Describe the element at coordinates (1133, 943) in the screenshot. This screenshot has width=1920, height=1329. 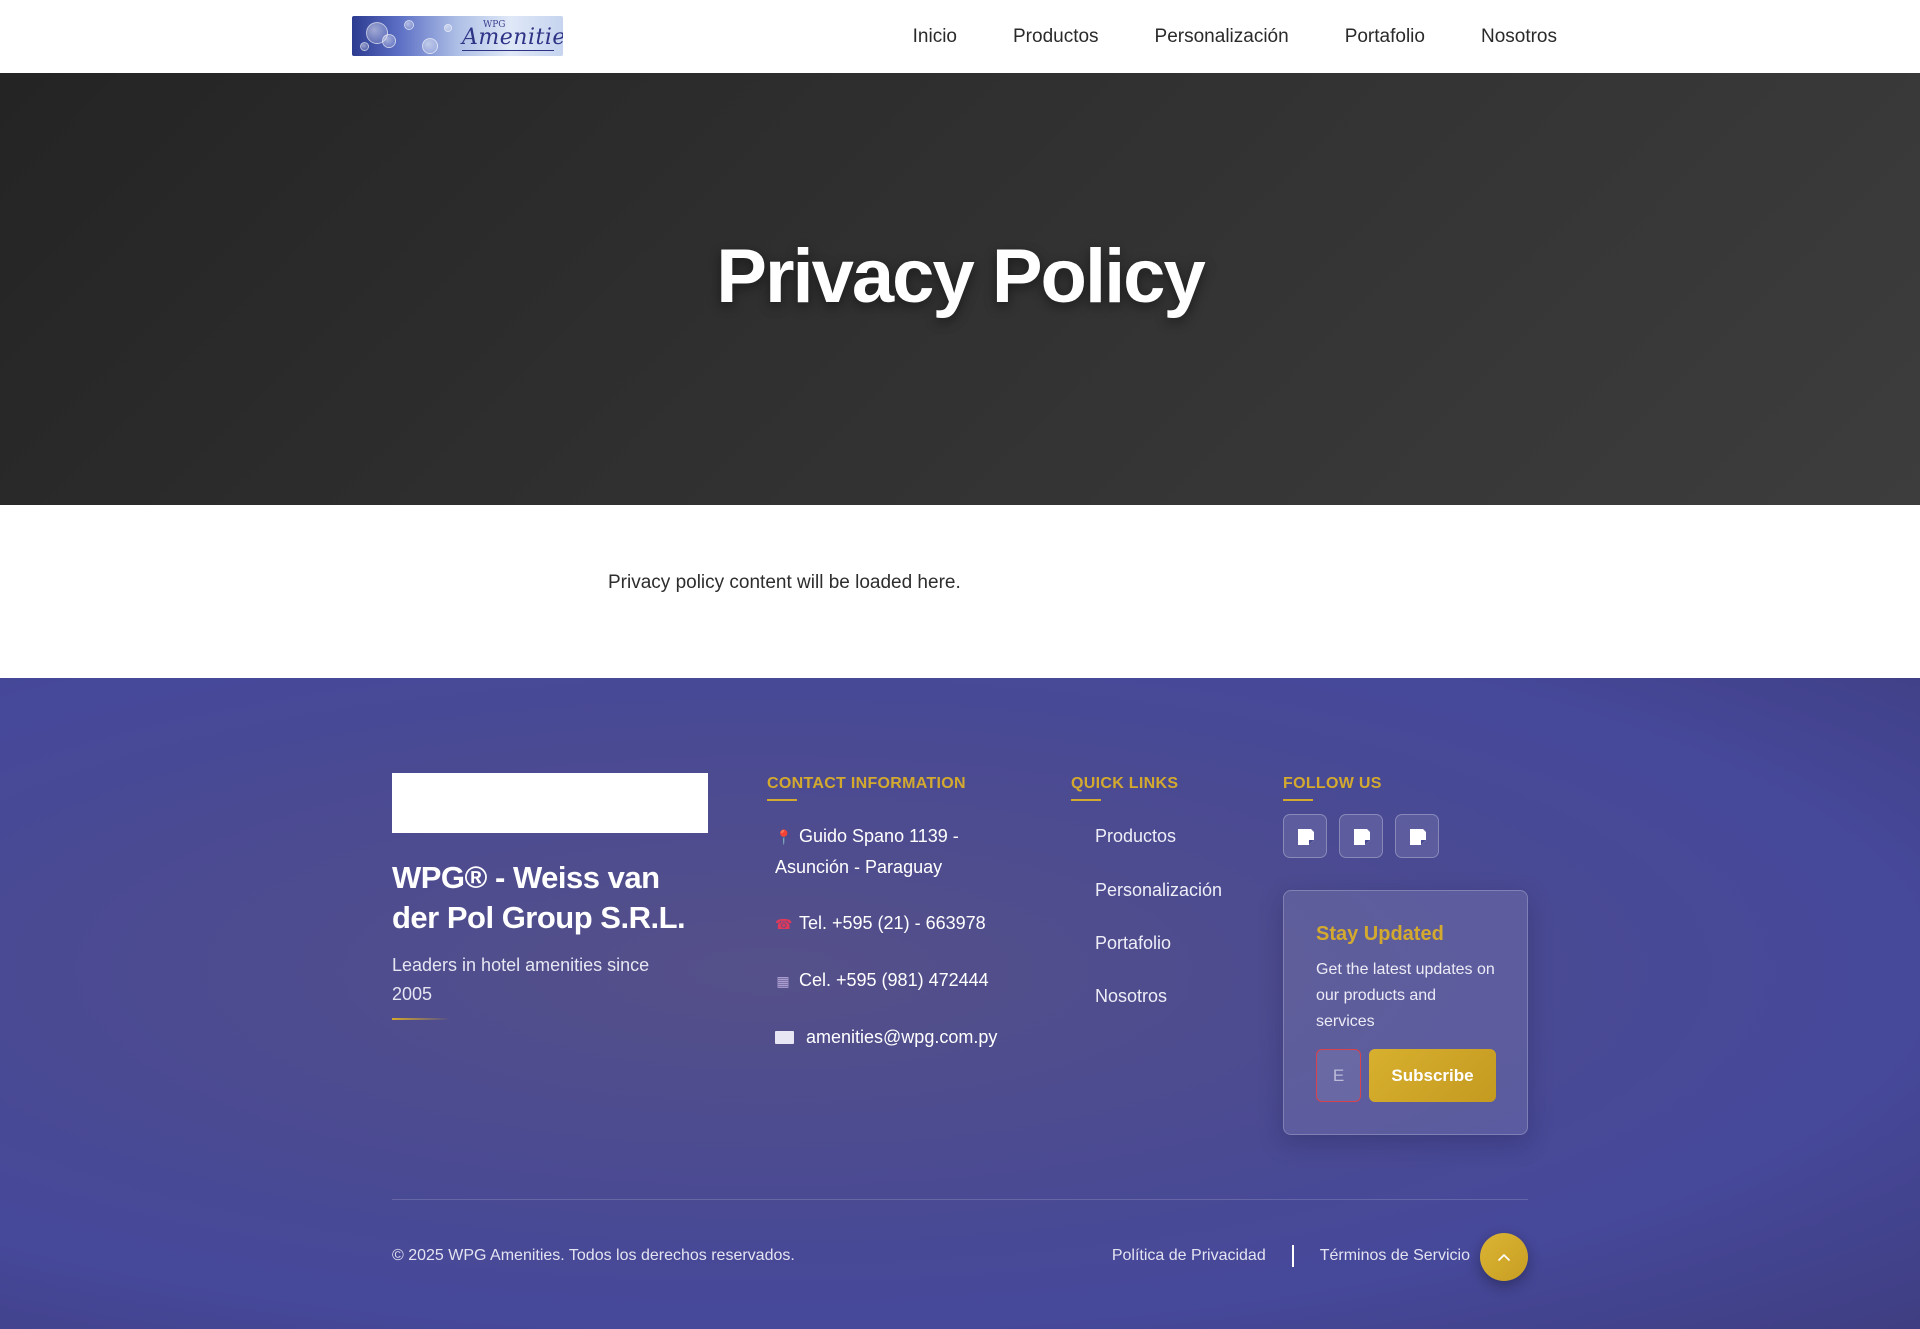
I see `footer-link-portafolio: Portafolio` at that location.